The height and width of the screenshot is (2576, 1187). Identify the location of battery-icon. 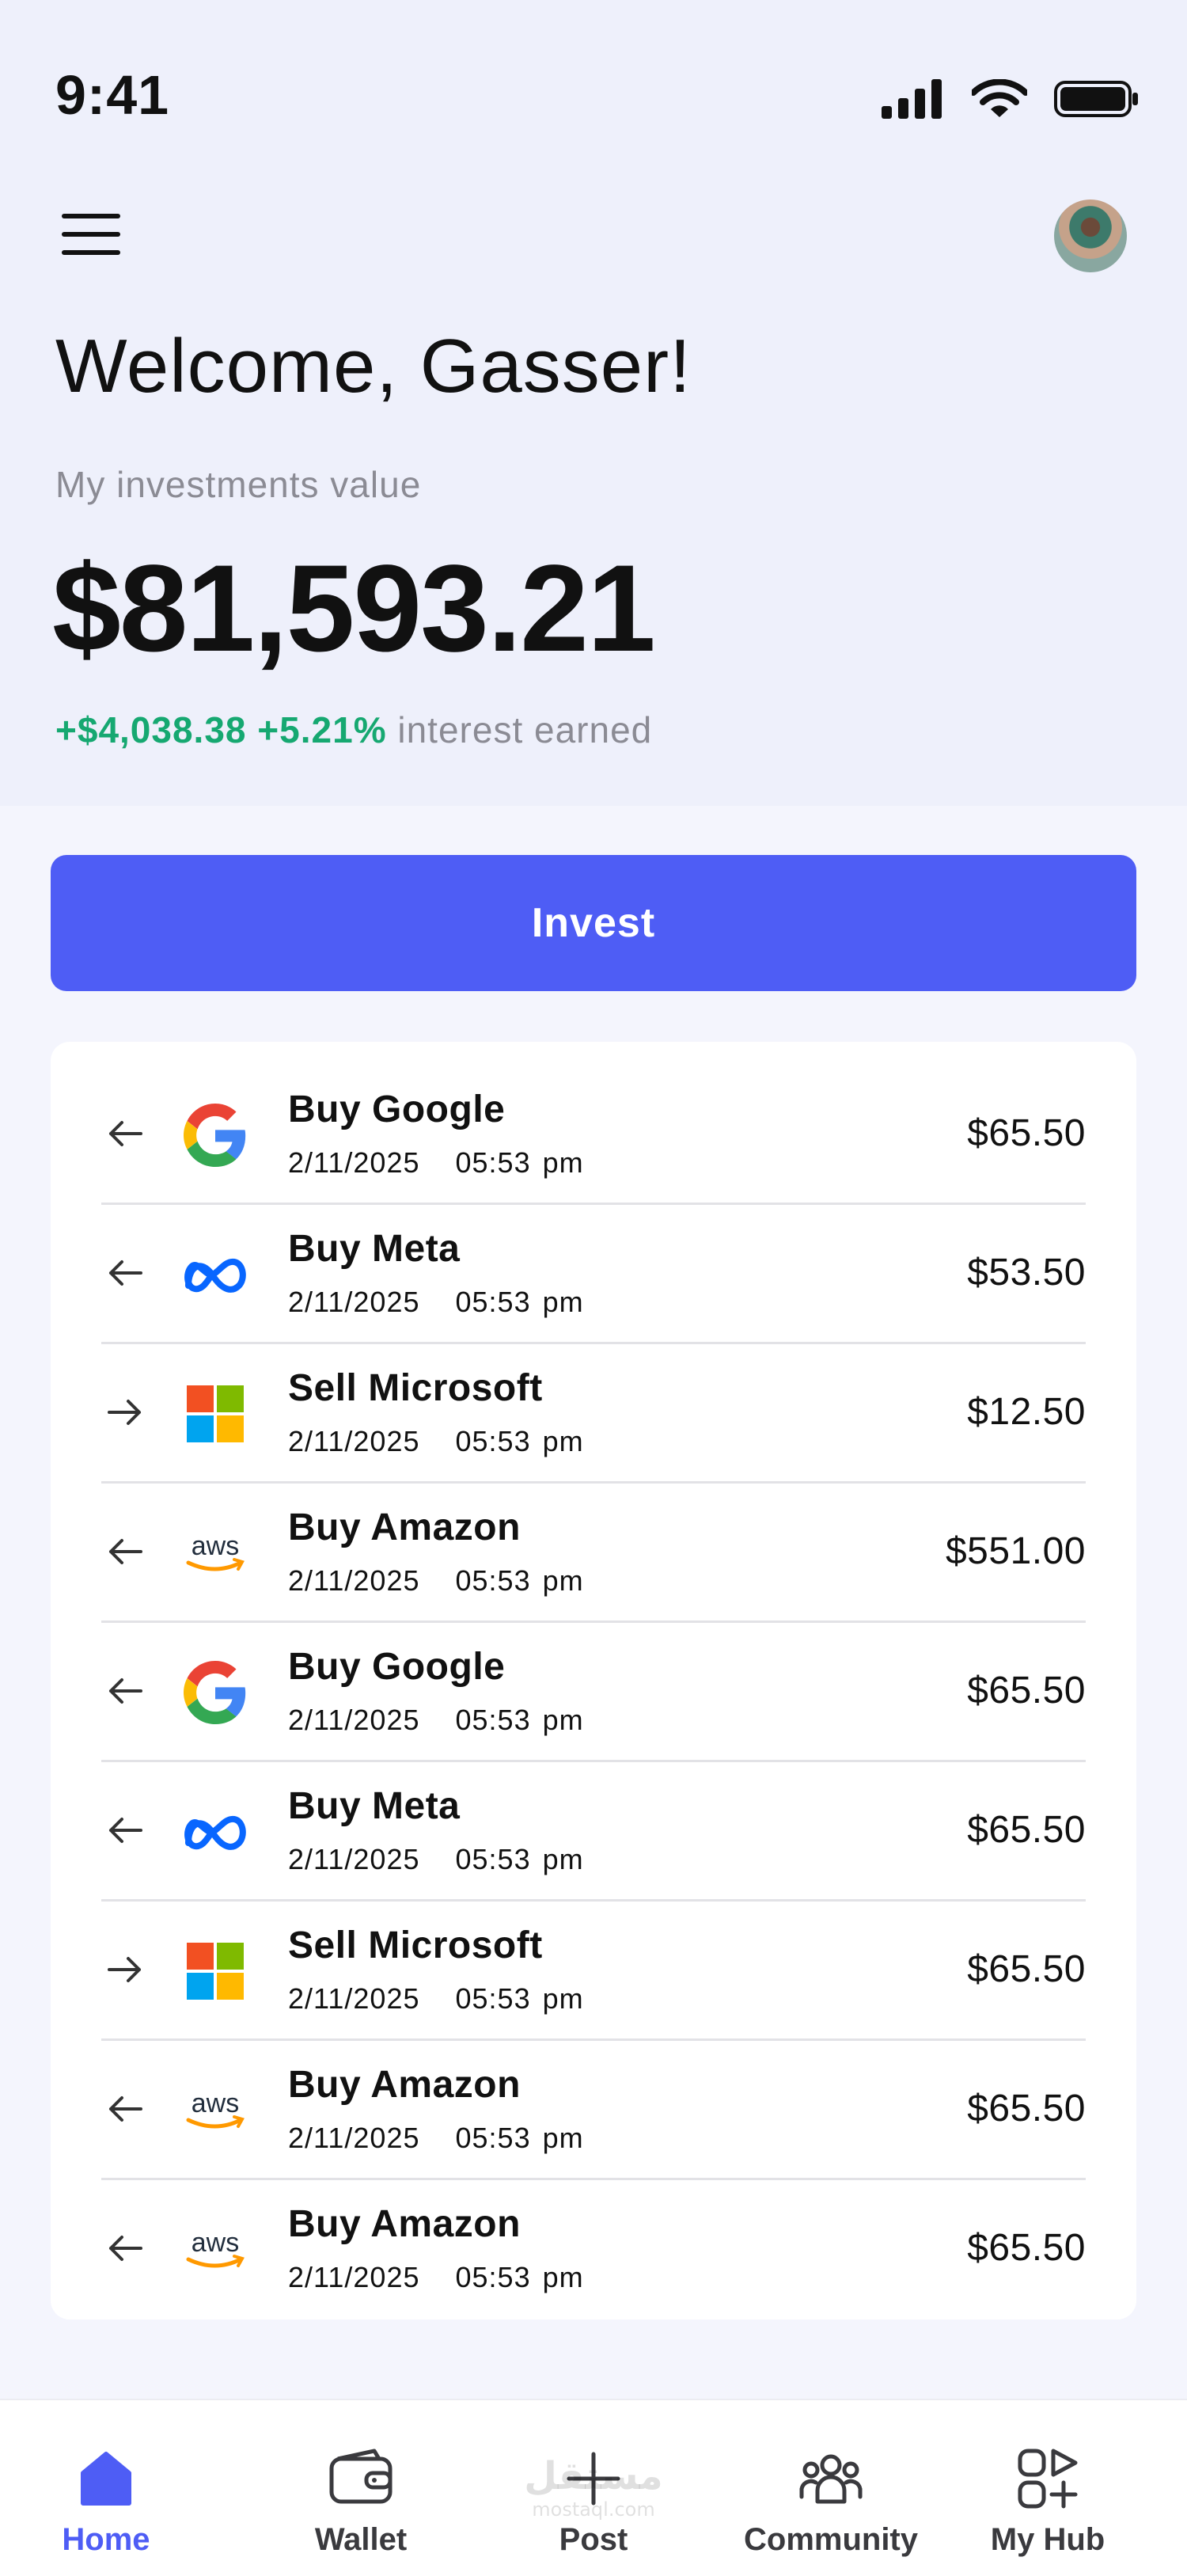
(1096, 99).